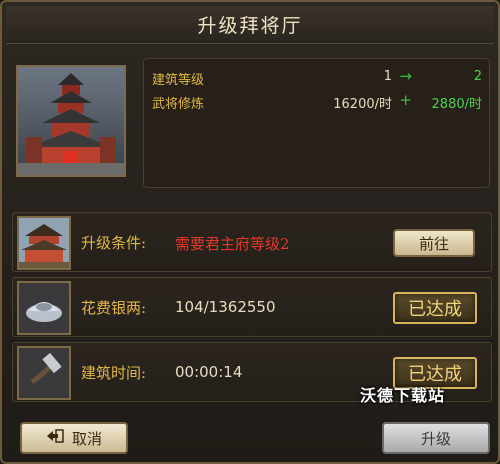 This screenshot has width=500, height=464. Describe the element at coordinates (405, 76) in the screenshot. I see `arrow-right-icon: →` at that location.